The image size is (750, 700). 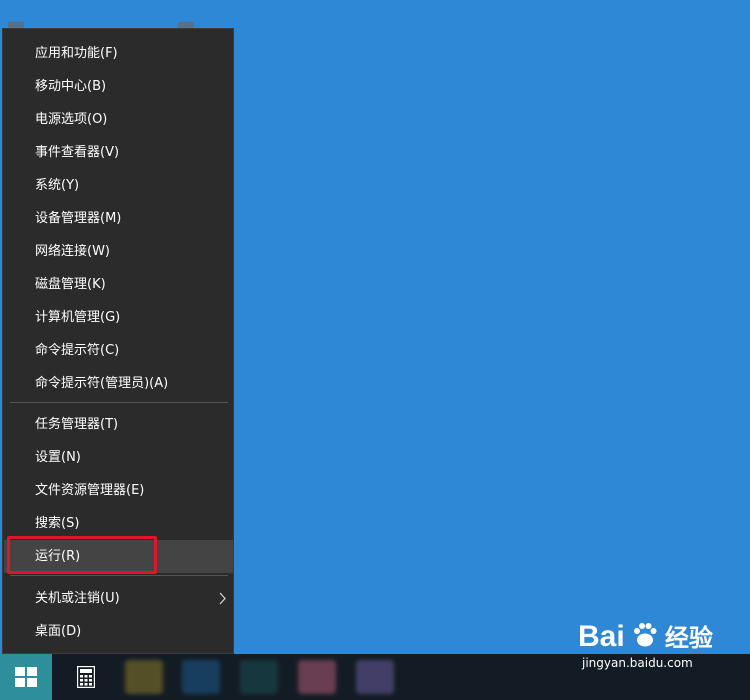 I want to click on menu-item-label: 电源选项(O), so click(x=71, y=119).